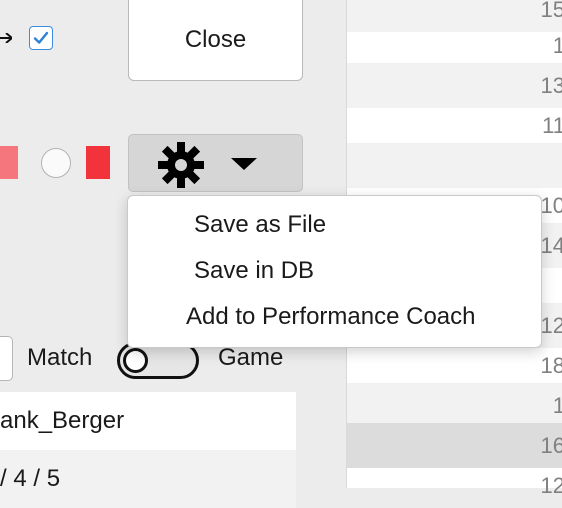 Image resolution: width=562 pixels, height=508 pixels. What do you see at coordinates (60, 357) in the screenshot?
I see `match-label: Match` at bounding box center [60, 357].